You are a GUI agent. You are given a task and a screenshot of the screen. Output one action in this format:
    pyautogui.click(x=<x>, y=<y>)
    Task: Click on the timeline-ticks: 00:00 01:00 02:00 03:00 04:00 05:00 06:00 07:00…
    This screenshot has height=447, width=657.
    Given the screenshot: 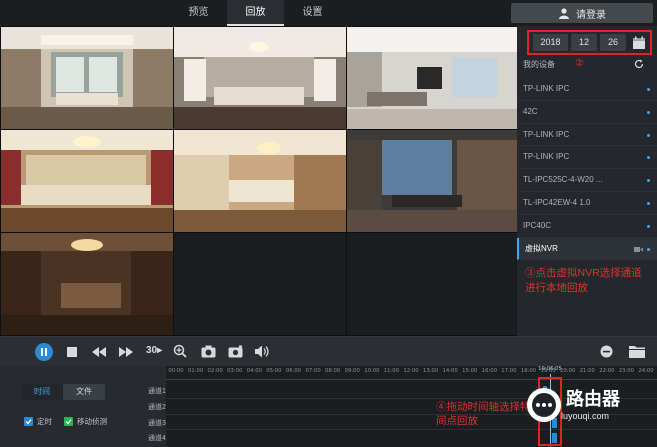 What is the action you would take?
    pyautogui.click(x=411, y=373)
    